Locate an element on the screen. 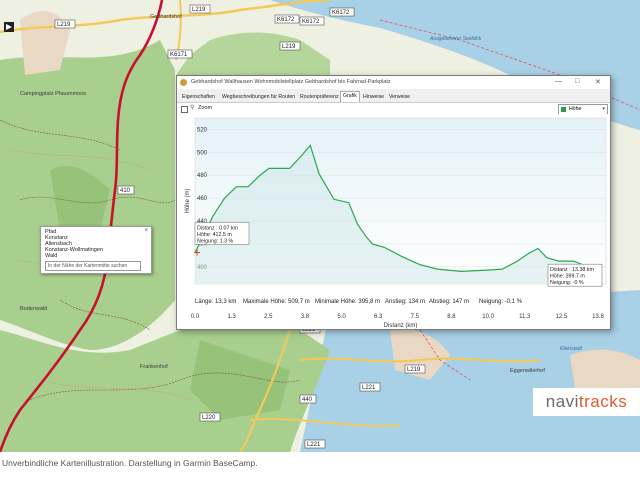  map-water-label: Ausgedehnter Seeblick is located at coordinates (455, 39).